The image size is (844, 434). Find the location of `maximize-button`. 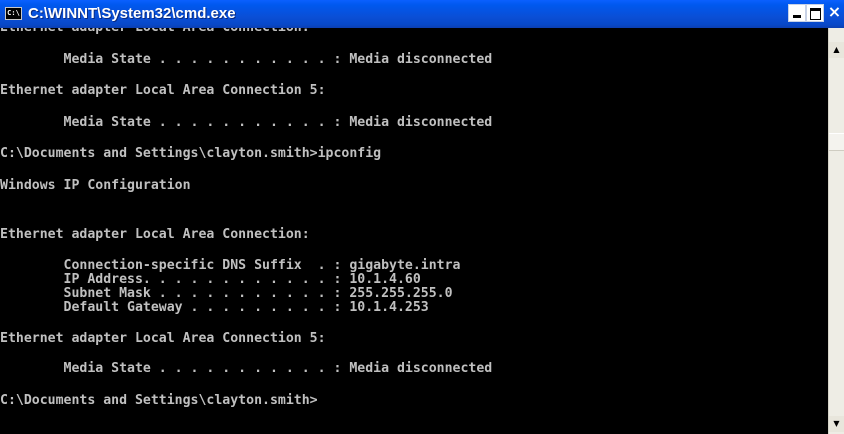

maximize-button is located at coordinates (815, 13).